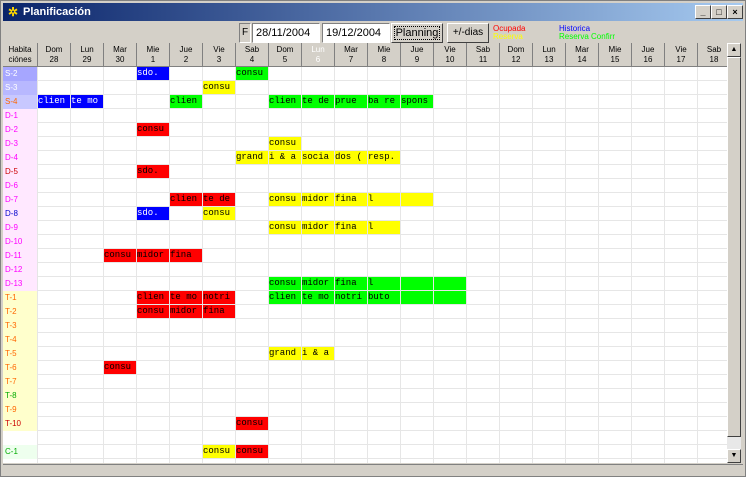  What do you see at coordinates (365, 354) in the screenshot?
I see `room-row: T-5` at bounding box center [365, 354].